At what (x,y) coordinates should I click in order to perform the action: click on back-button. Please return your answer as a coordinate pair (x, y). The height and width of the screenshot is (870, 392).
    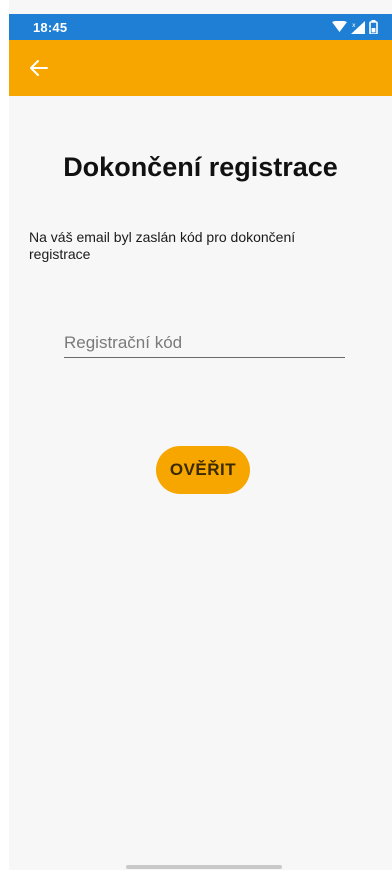
    Looking at the image, I should click on (39, 68).